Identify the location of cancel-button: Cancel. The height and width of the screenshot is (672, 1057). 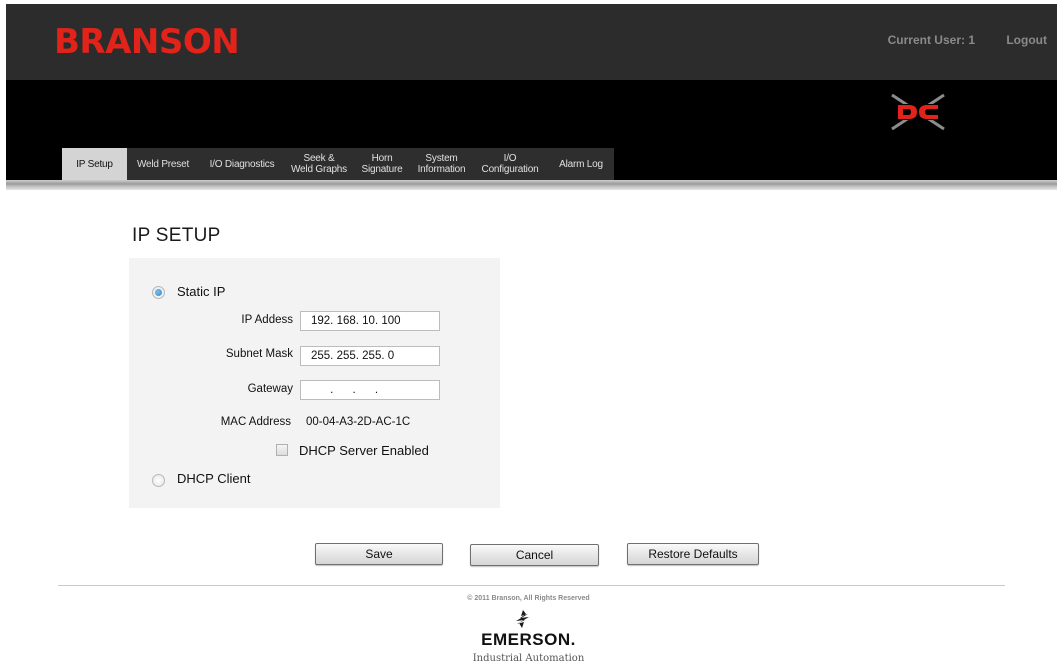
(534, 555).